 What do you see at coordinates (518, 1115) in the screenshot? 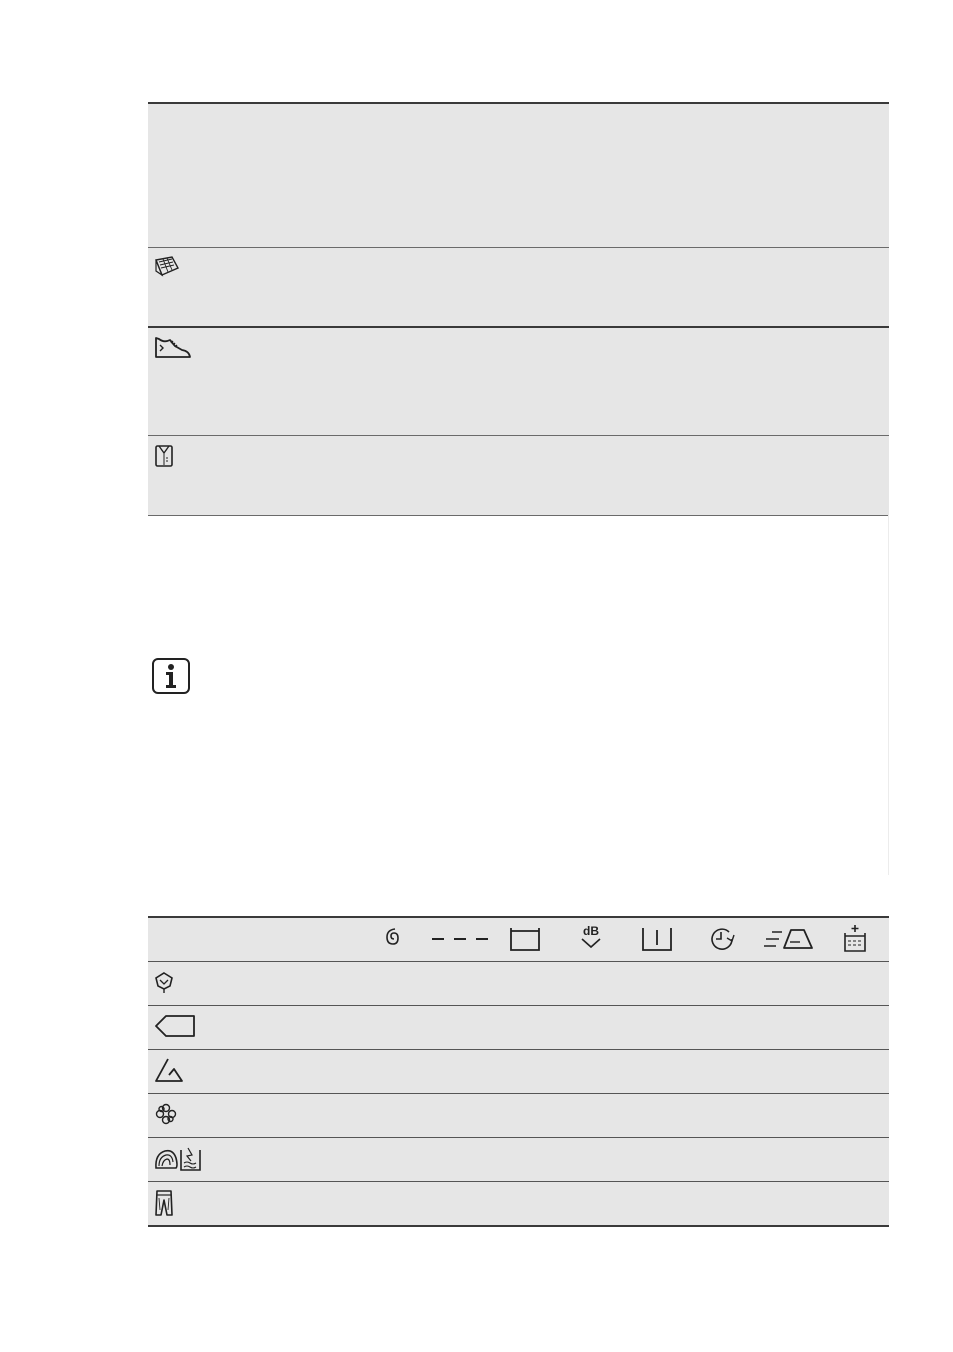
I see `option-row-refresh` at bounding box center [518, 1115].